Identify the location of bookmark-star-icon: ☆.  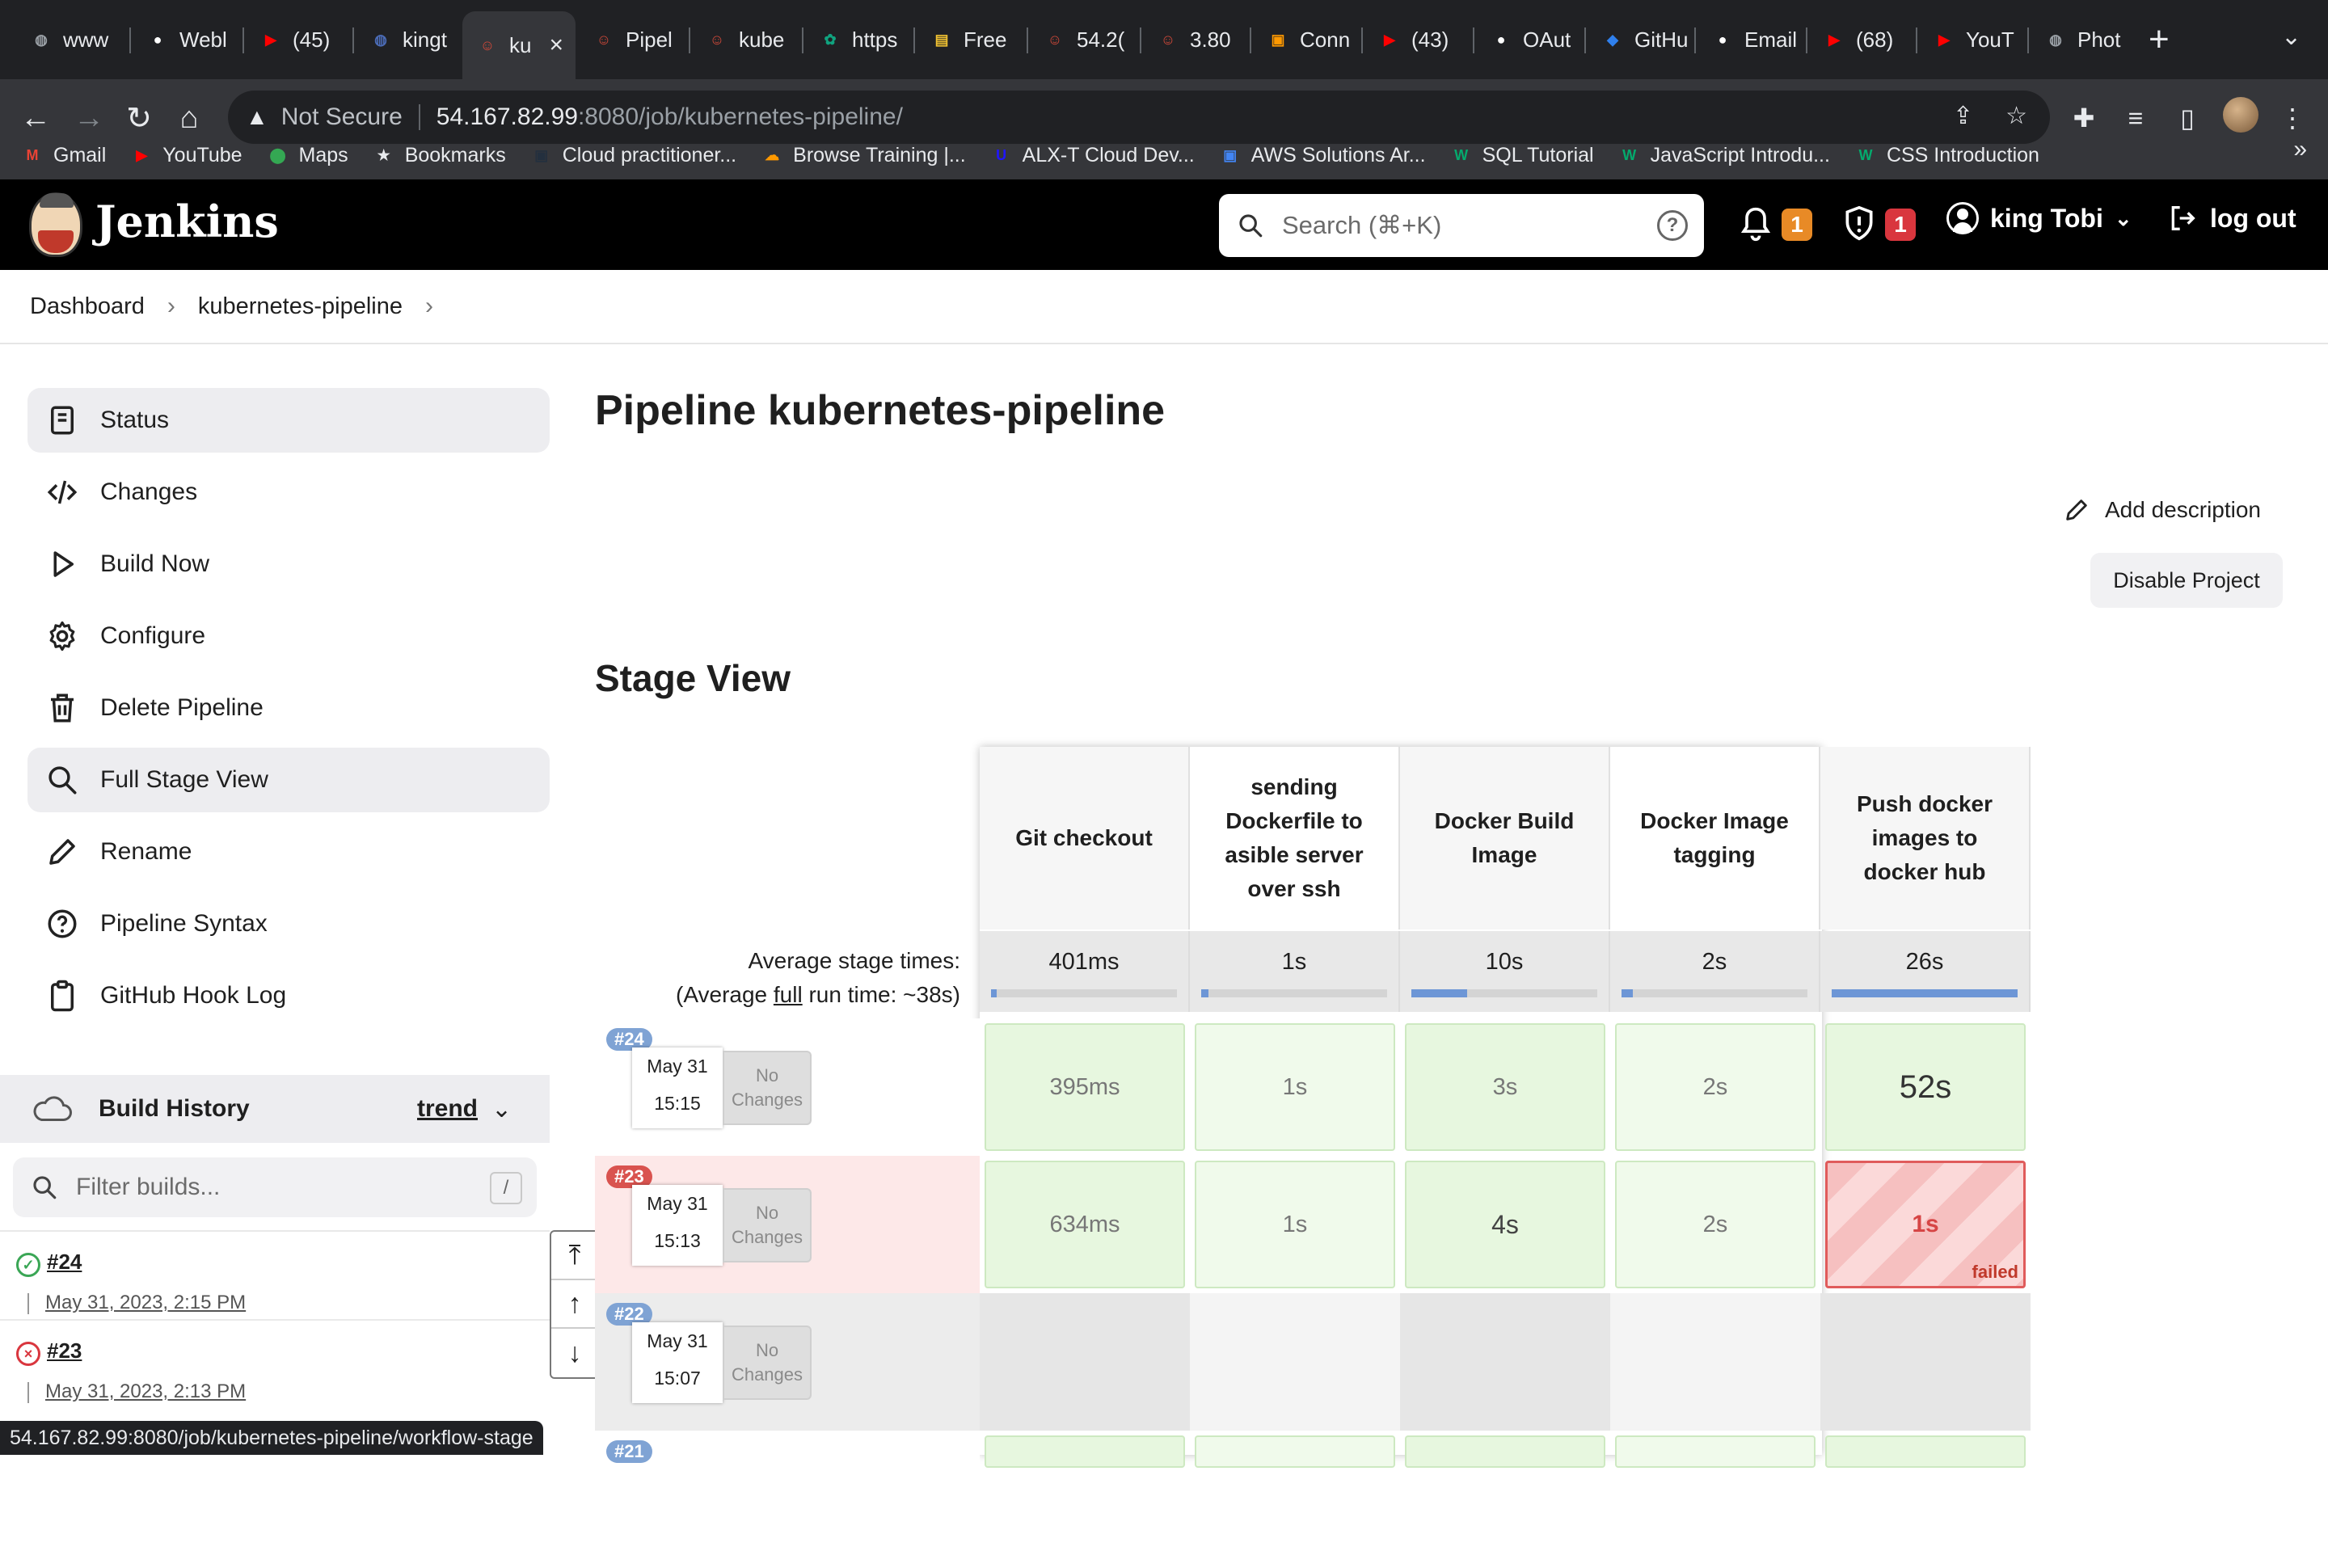
(2016, 116).